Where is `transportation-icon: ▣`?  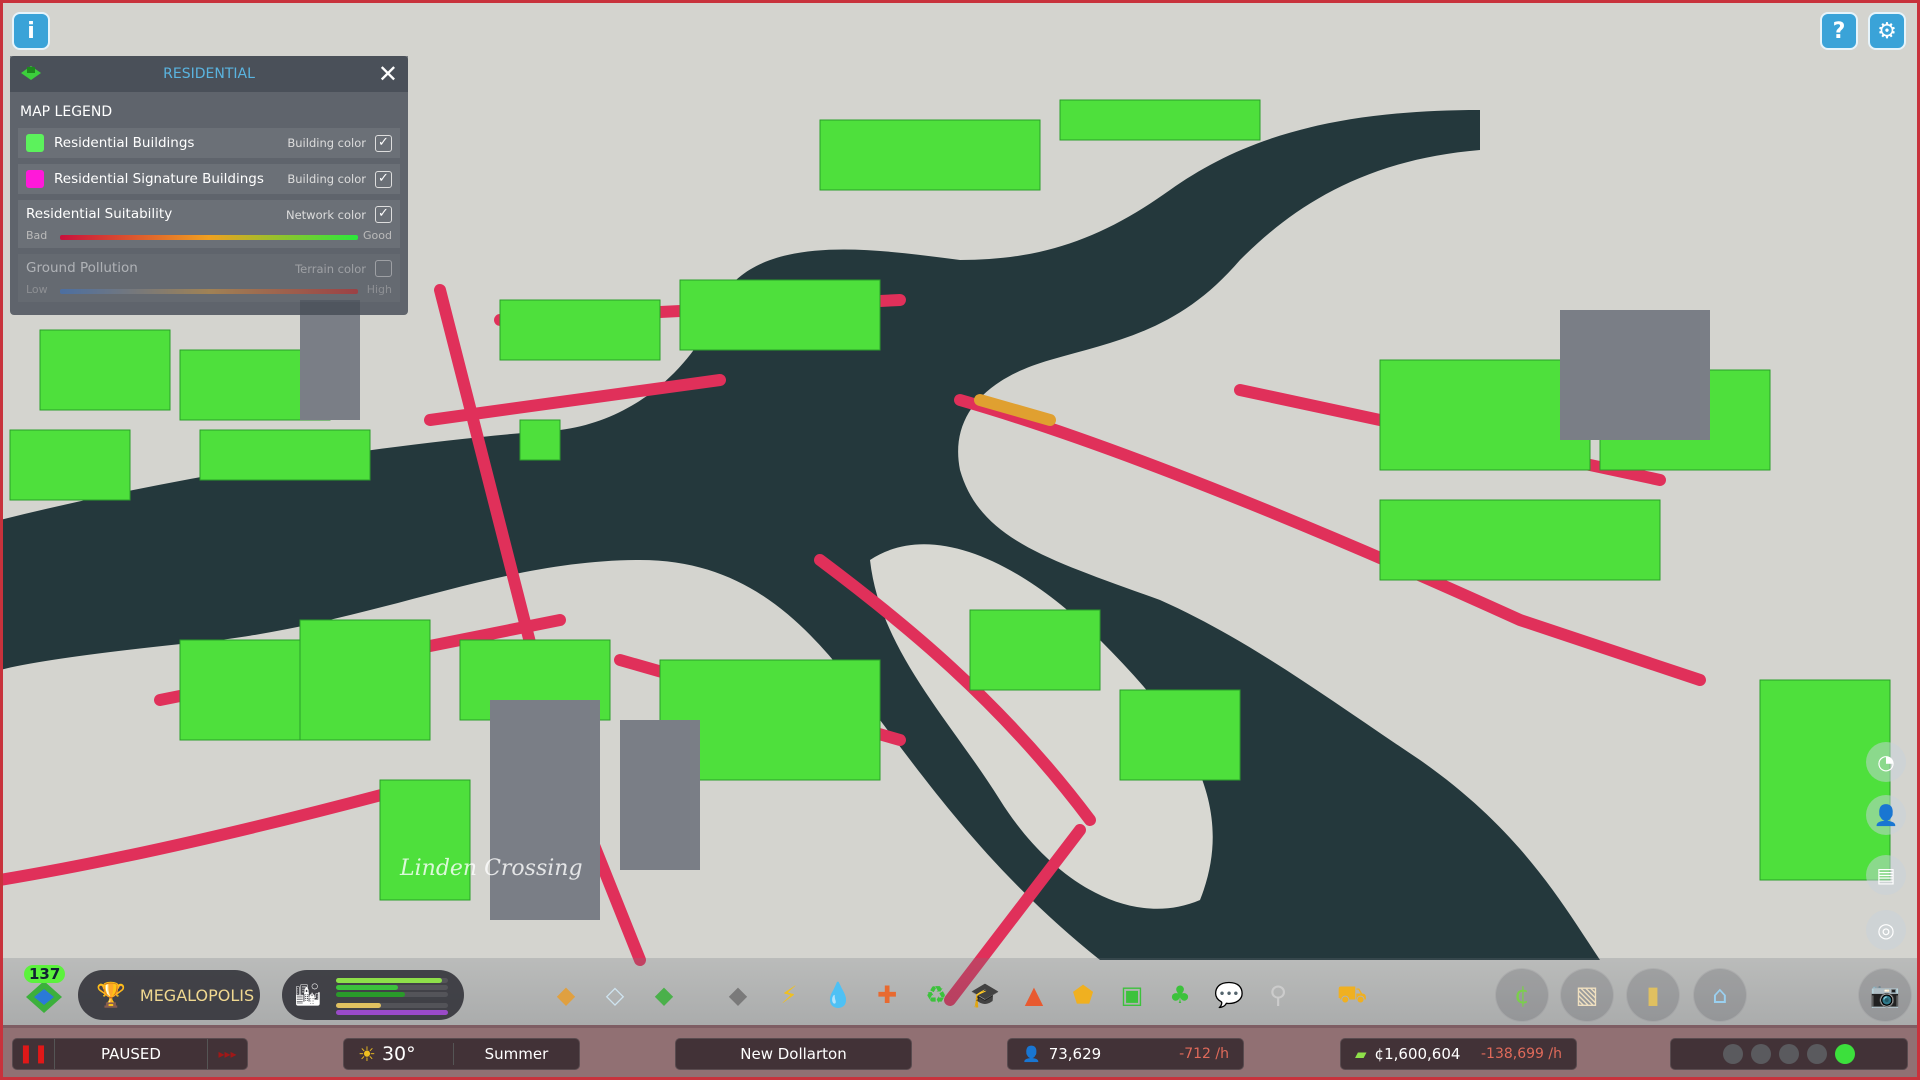
transportation-icon: ▣ is located at coordinates (1132, 995).